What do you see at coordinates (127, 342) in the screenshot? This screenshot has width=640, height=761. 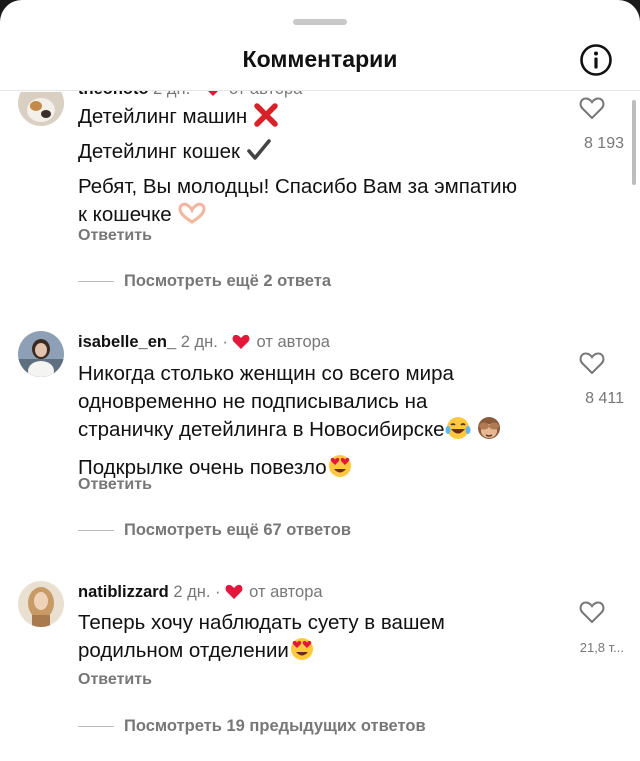 I see `username: isabelle_en_` at bounding box center [127, 342].